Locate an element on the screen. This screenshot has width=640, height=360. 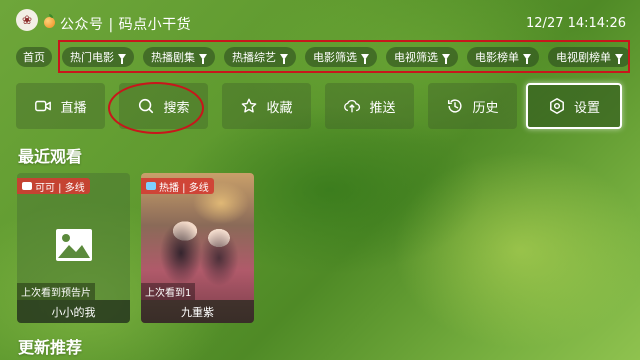
action-label: 设置 is located at coordinates (586, 108).